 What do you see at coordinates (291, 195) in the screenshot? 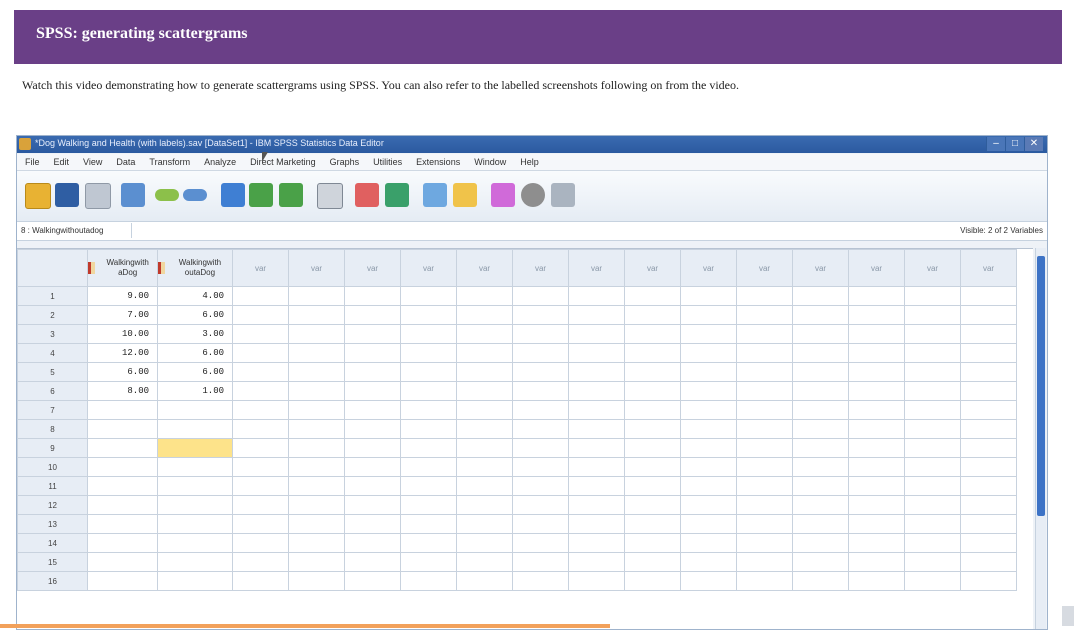
I see `variables-icon` at bounding box center [291, 195].